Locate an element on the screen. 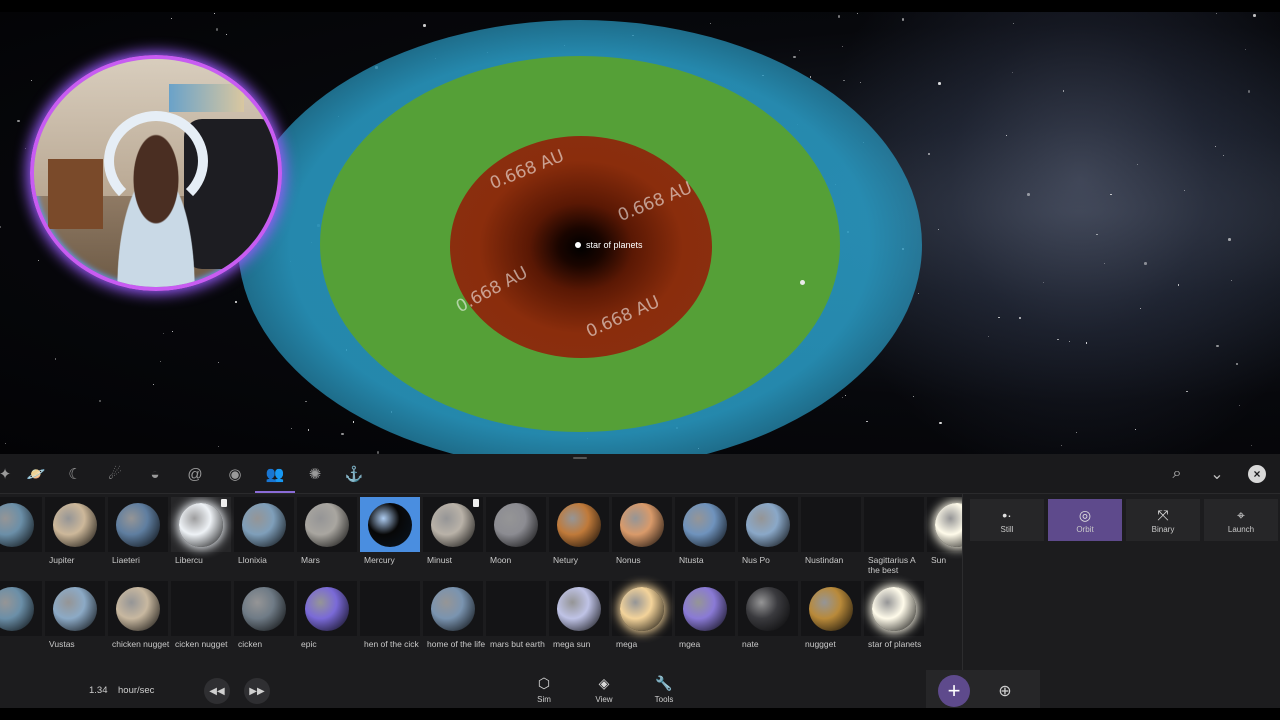 The height and width of the screenshot is (720, 1280). object-tile: ar is located at coordinates (21, 538).